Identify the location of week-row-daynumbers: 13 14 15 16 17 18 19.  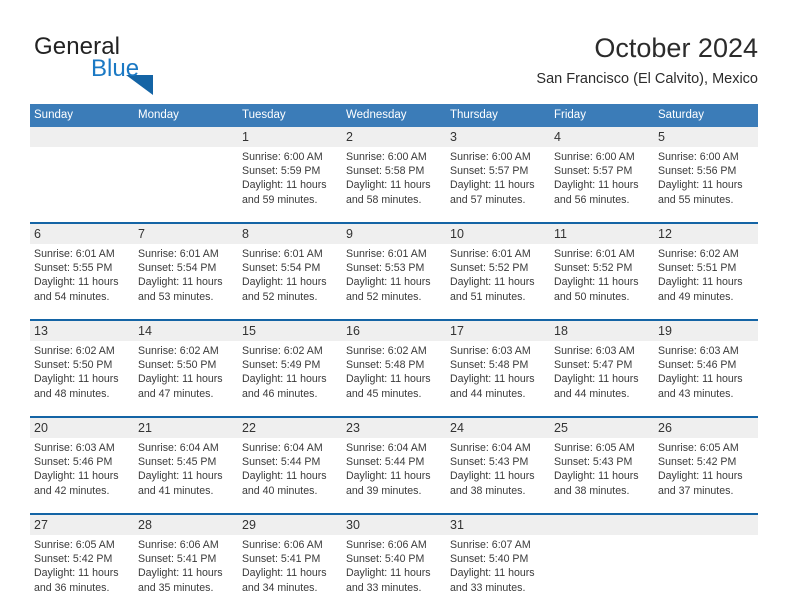
(394, 330).